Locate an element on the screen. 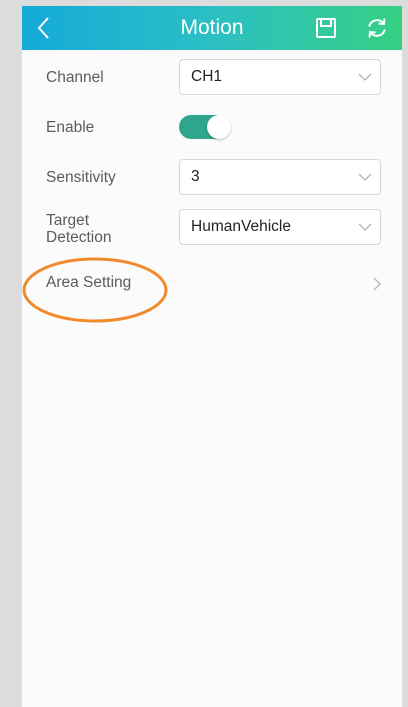  save-icon is located at coordinates (326, 28).